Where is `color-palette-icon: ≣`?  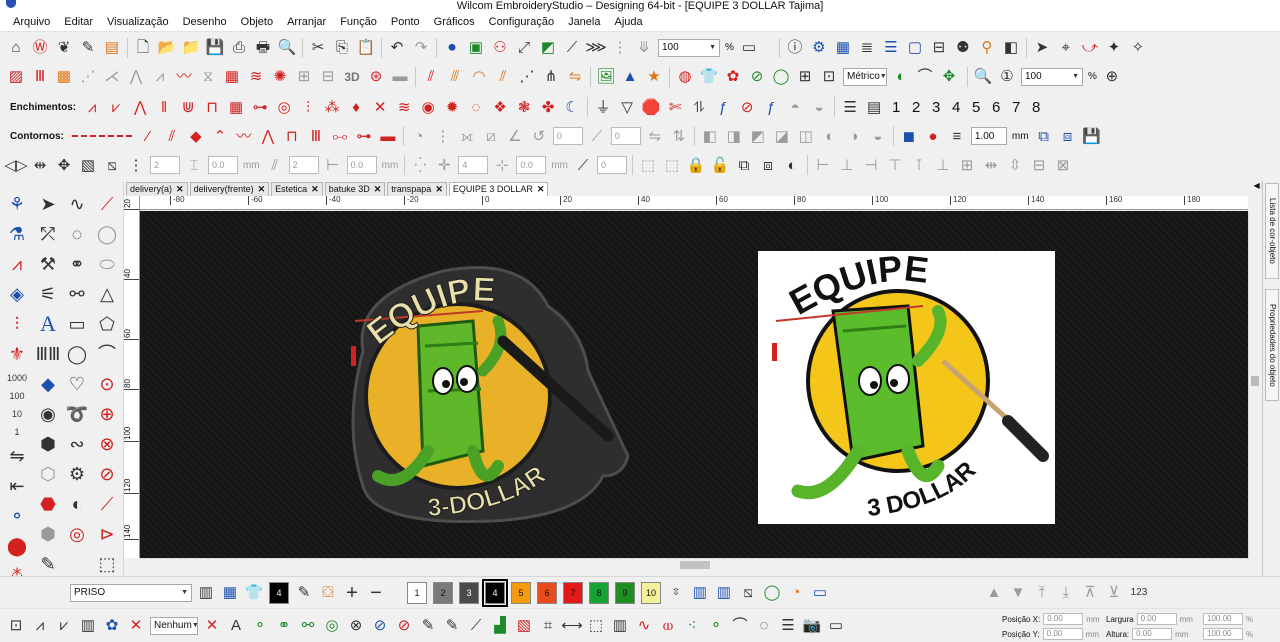
color-palette-icon: ≣ is located at coordinates (867, 48).